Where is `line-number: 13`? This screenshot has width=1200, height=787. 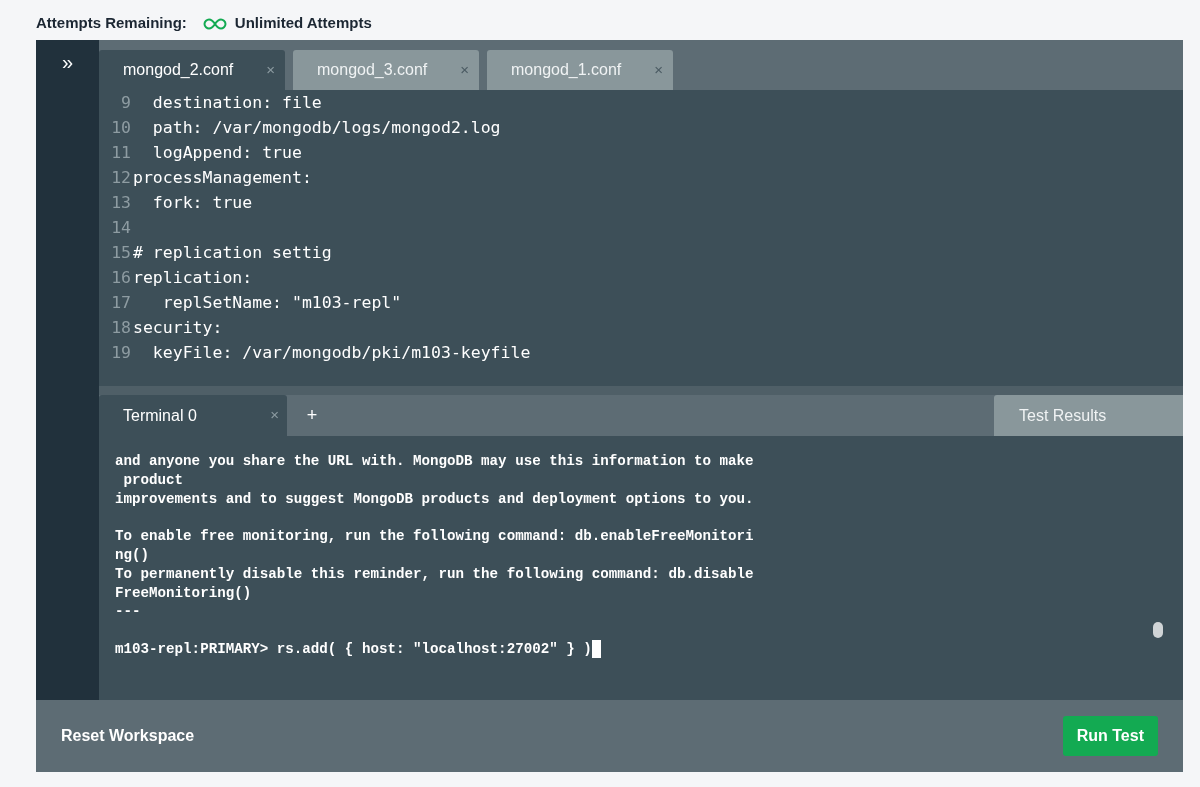
line-number: 13 is located at coordinates (121, 203).